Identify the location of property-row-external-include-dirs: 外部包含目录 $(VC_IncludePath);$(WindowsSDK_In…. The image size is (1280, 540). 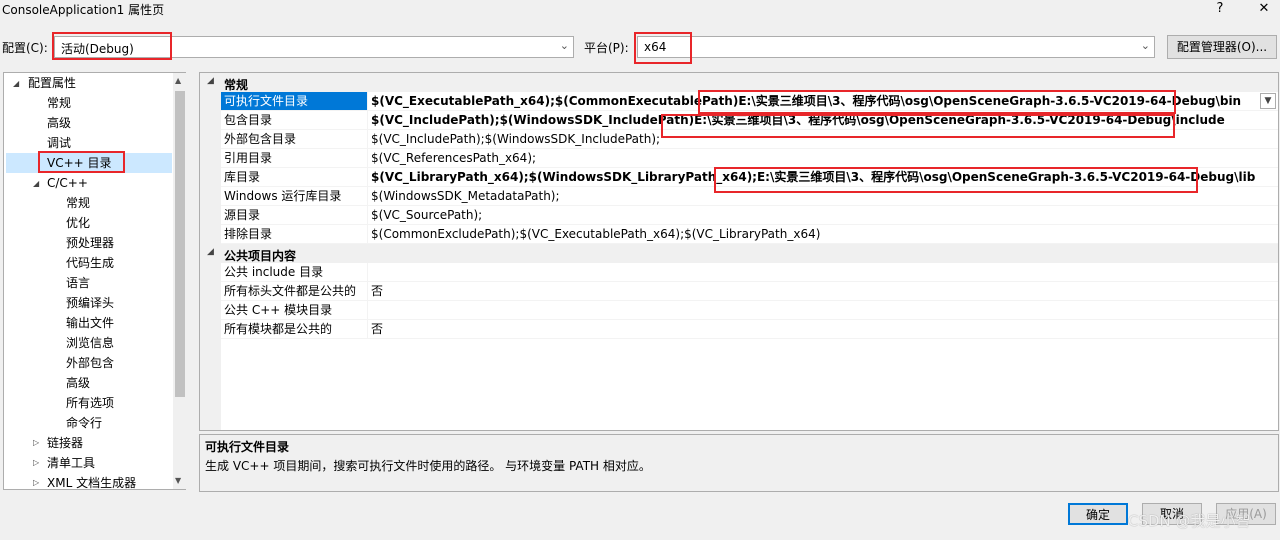
(739, 139).